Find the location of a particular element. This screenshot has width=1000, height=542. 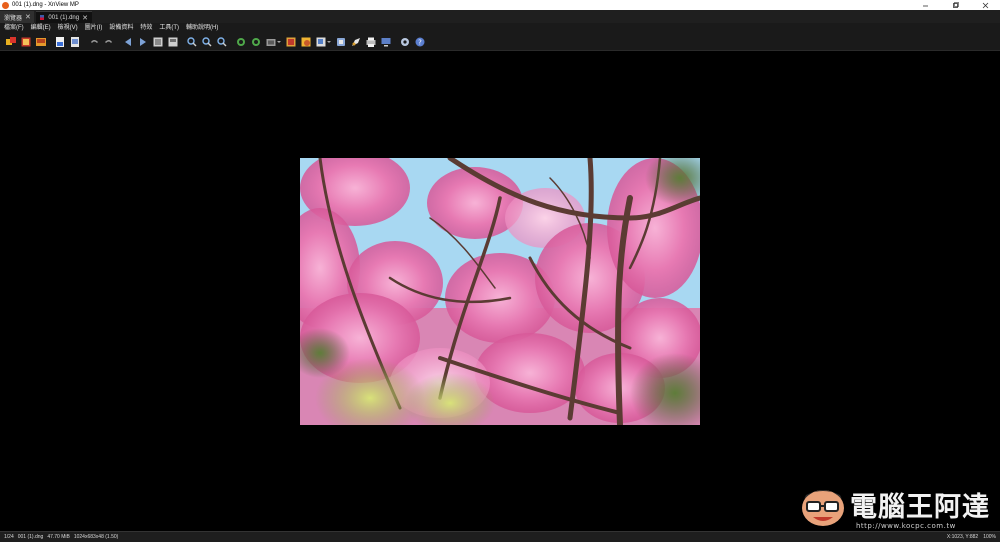

tab-browser: 瀏覽器 ✕ is located at coordinates (17, 17).